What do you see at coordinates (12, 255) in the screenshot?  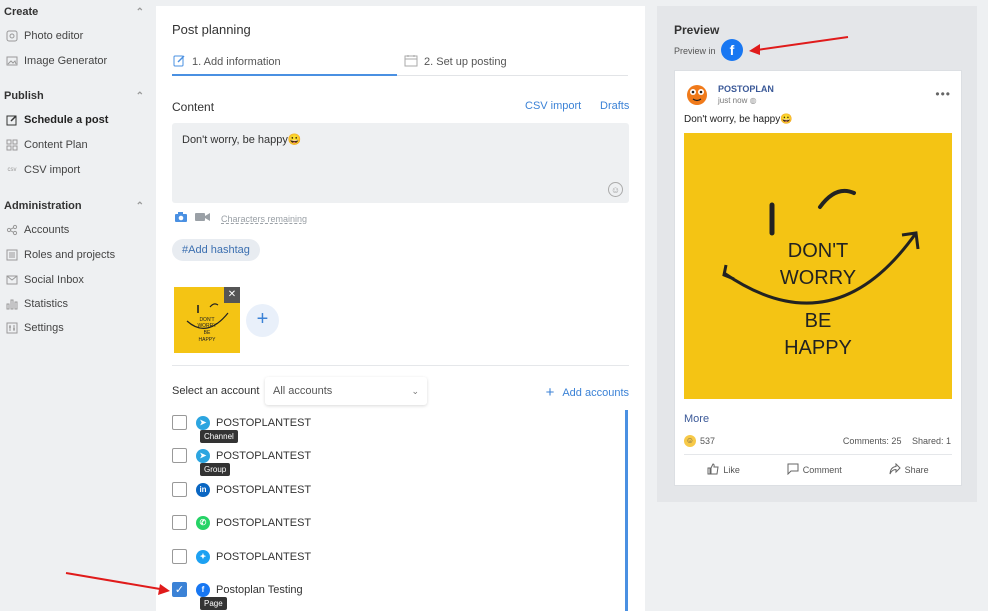 I see `list-icon` at bounding box center [12, 255].